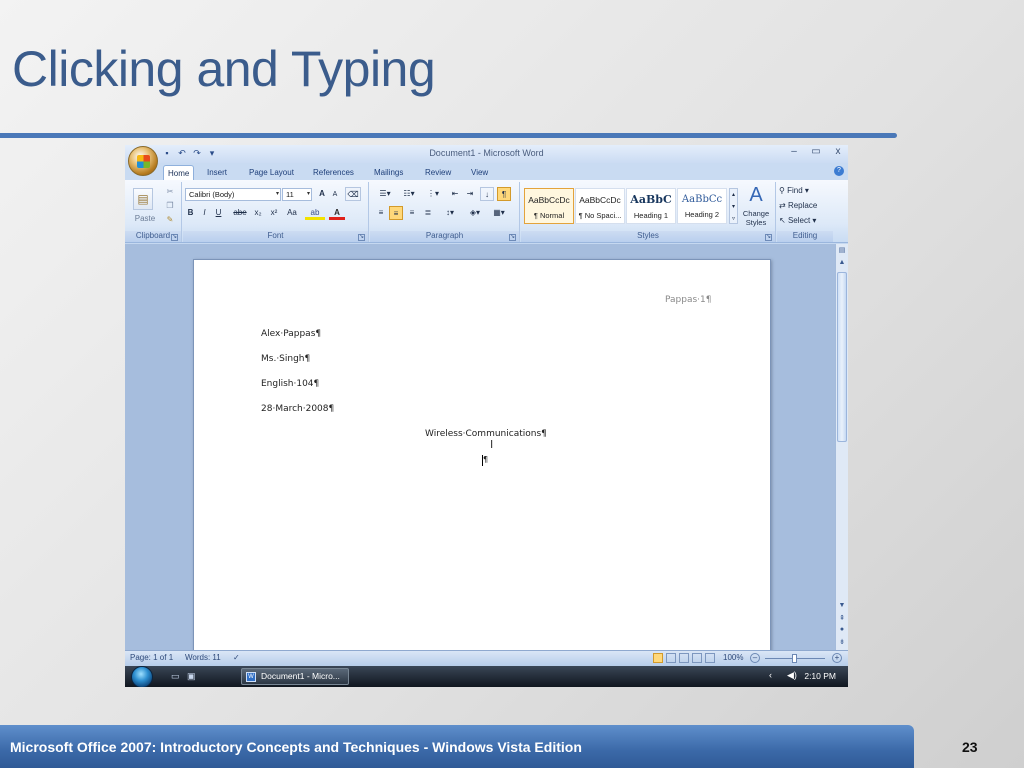 The height and width of the screenshot is (768, 1024). Describe the element at coordinates (291, 334) in the screenshot. I see `doc-line-name: Alex·Pappas¶` at that location.